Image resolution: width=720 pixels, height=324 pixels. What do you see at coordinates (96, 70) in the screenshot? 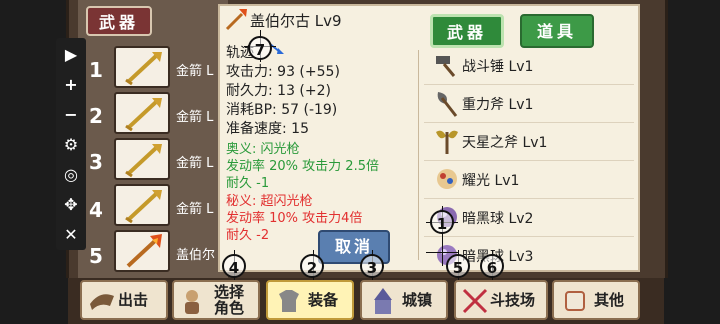
I see `slot-number: 1` at bounding box center [96, 70].